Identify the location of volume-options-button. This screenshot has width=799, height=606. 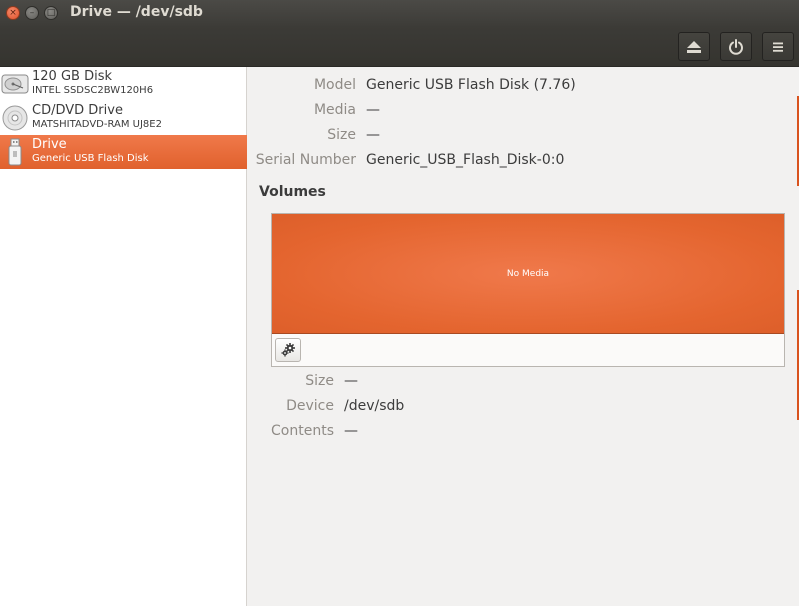
(288, 350).